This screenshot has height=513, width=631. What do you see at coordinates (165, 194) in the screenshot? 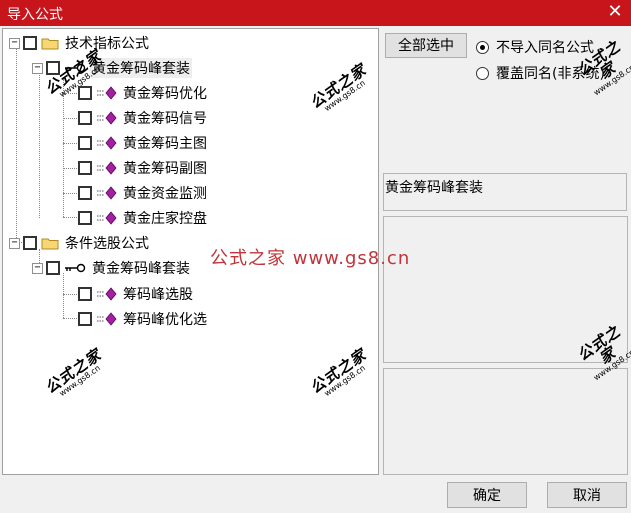
I see `item-label: 黄金资金监测` at bounding box center [165, 194].